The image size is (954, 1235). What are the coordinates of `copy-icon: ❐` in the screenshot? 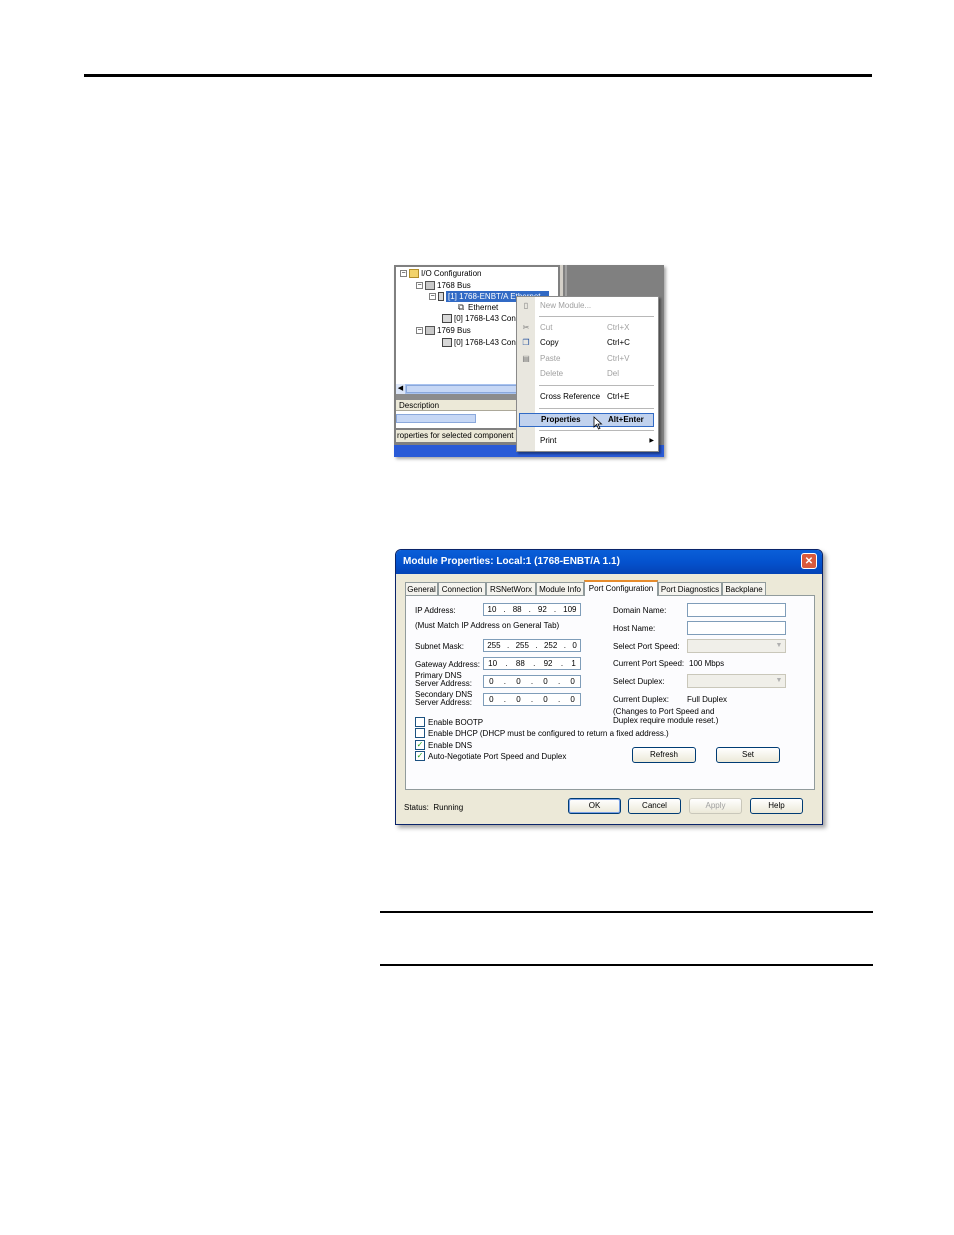 It's located at (526, 342).